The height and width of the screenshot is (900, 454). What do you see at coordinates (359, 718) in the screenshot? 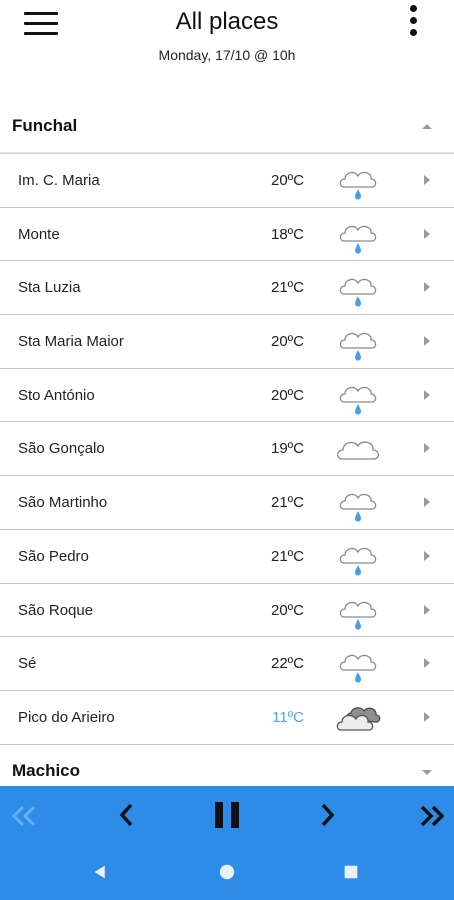
I see `dark-clouds-icon` at bounding box center [359, 718].